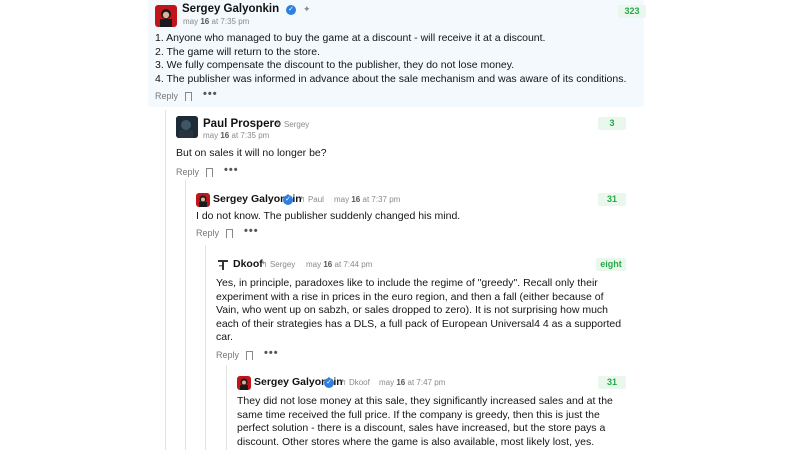  What do you see at coordinates (237, 51) in the screenshot?
I see `comment-line: 2. The game will return to the store.` at bounding box center [237, 51].